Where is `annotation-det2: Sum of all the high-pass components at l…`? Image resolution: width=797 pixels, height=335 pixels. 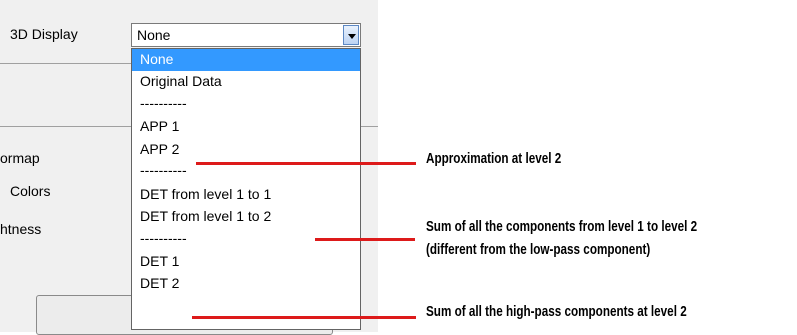
annotation-det2: Sum of all the high-pass components at l… is located at coordinates (556, 311).